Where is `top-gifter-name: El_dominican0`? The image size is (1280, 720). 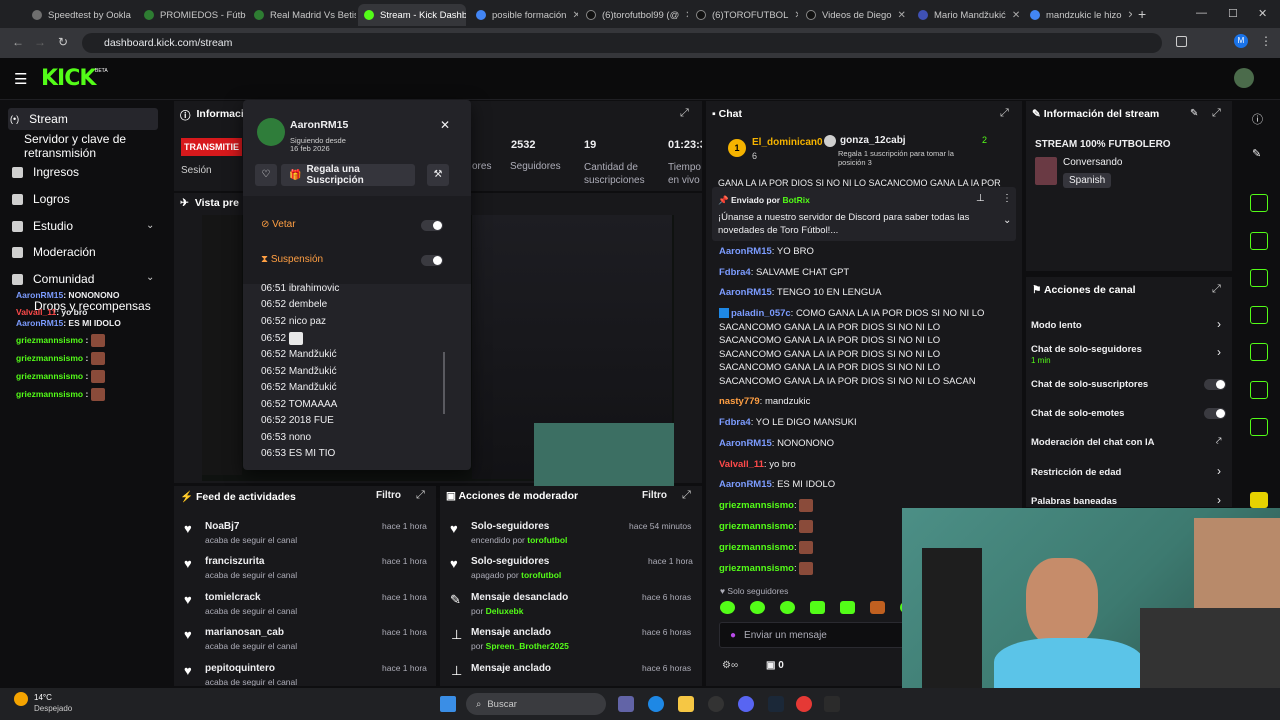 top-gifter-name: El_dominican0 is located at coordinates (787, 142).